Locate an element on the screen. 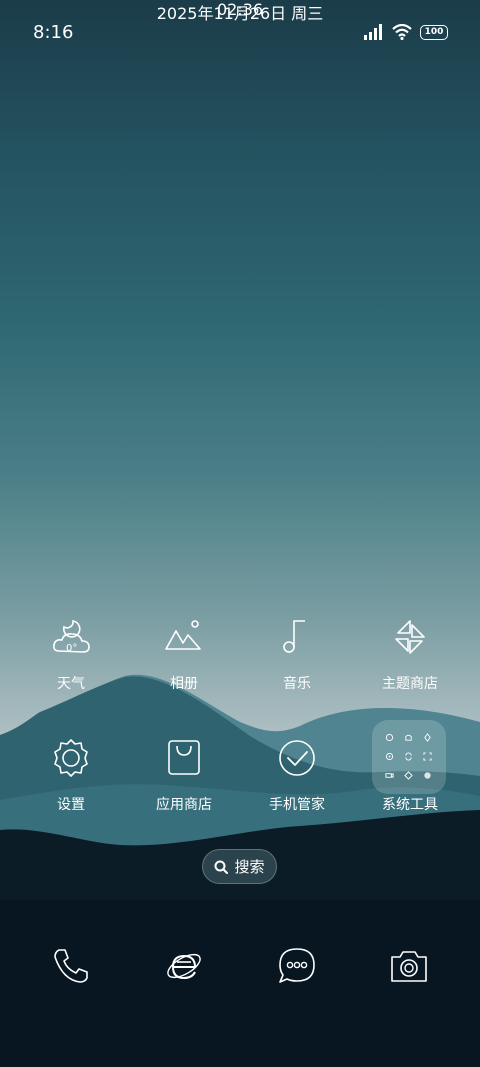 The height and width of the screenshot is (1067, 480). gallery-icon is located at coordinates (183, 635).